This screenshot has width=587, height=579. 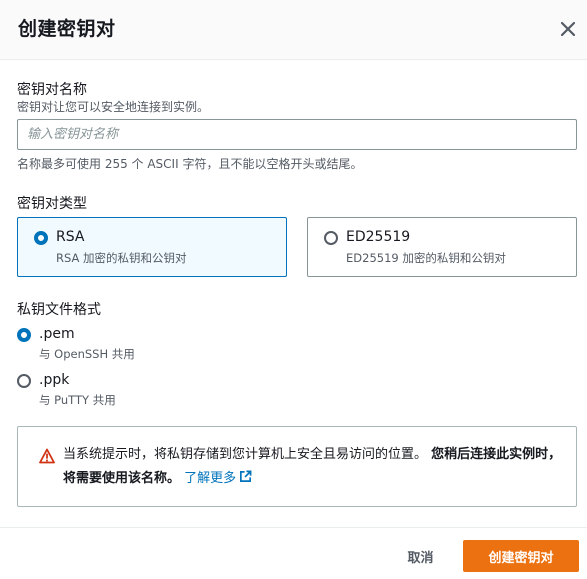 I want to click on key-type-option-rsa: RSA RSA 加密的私钥和公钥对, so click(x=152, y=247).